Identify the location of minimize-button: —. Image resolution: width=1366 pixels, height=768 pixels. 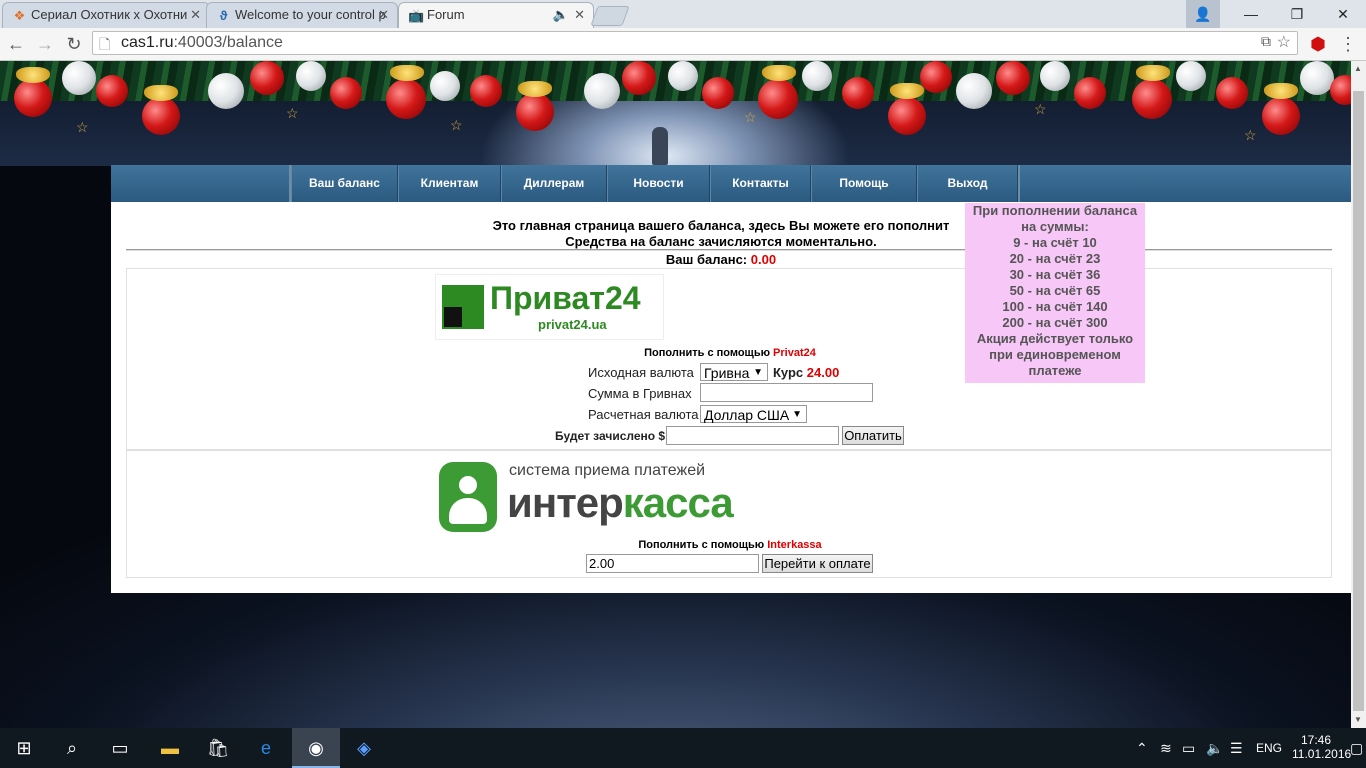
(1251, 14).